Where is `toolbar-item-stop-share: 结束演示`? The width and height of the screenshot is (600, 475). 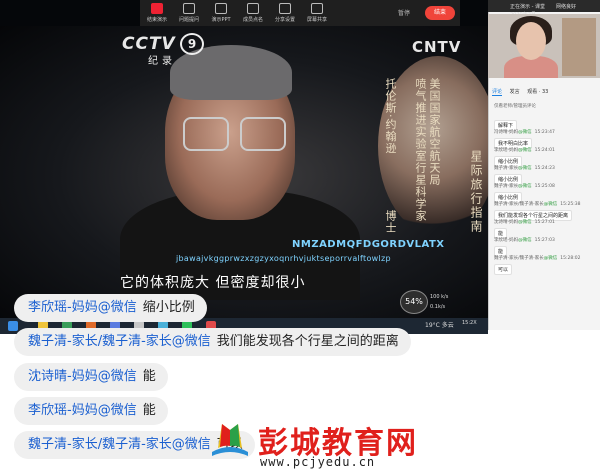
toolbar-item-stop-share: 结束演示 is located at coordinates (157, 13).